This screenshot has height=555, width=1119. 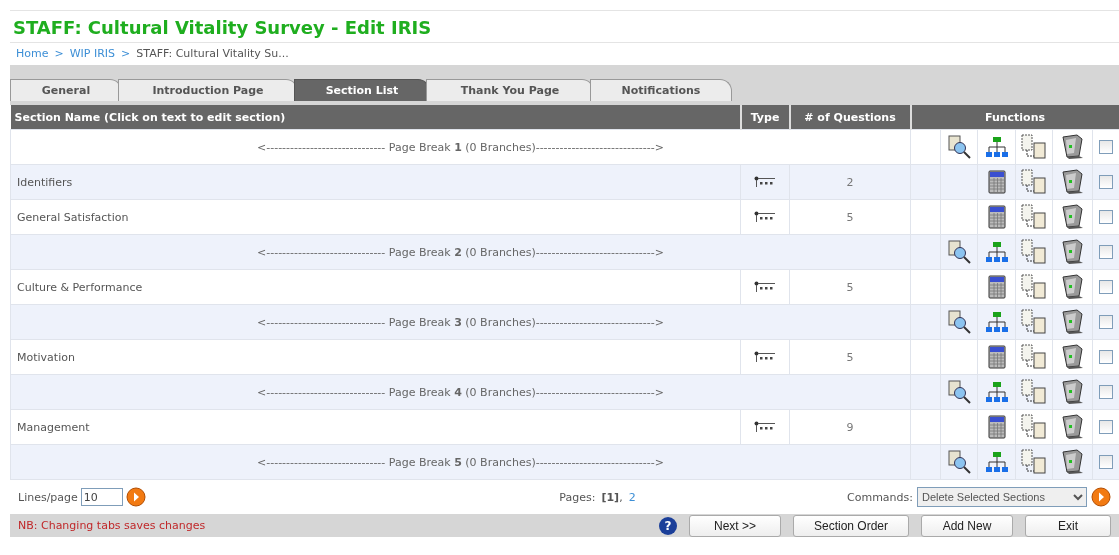 What do you see at coordinates (460, 322) in the screenshot?
I see `page-break-label: <------------------------------ Page Break 3 (0 Branches)------------------------------>` at bounding box center [460, 322].